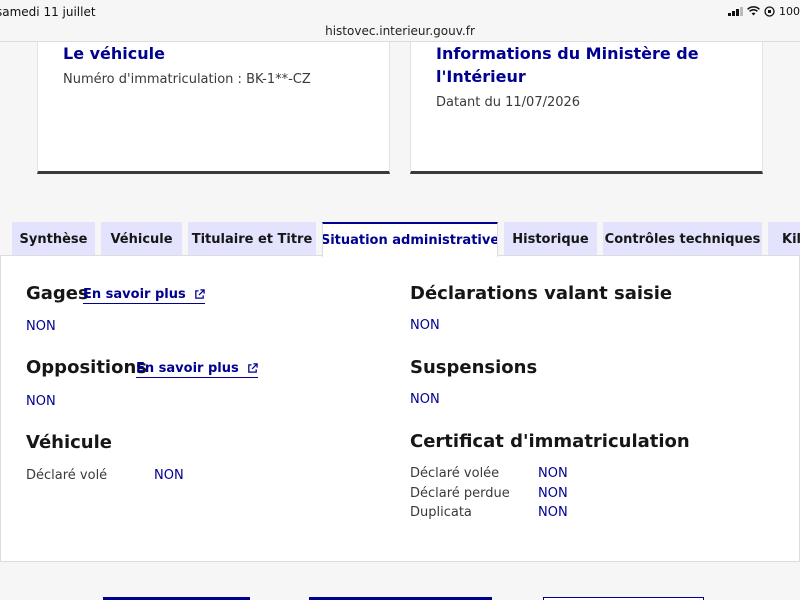  What do you see at coordinates (550, 441) in the screenshot?
I see `certificat-title: Certificat d'immatriculation` at bounding box center [550, 441].